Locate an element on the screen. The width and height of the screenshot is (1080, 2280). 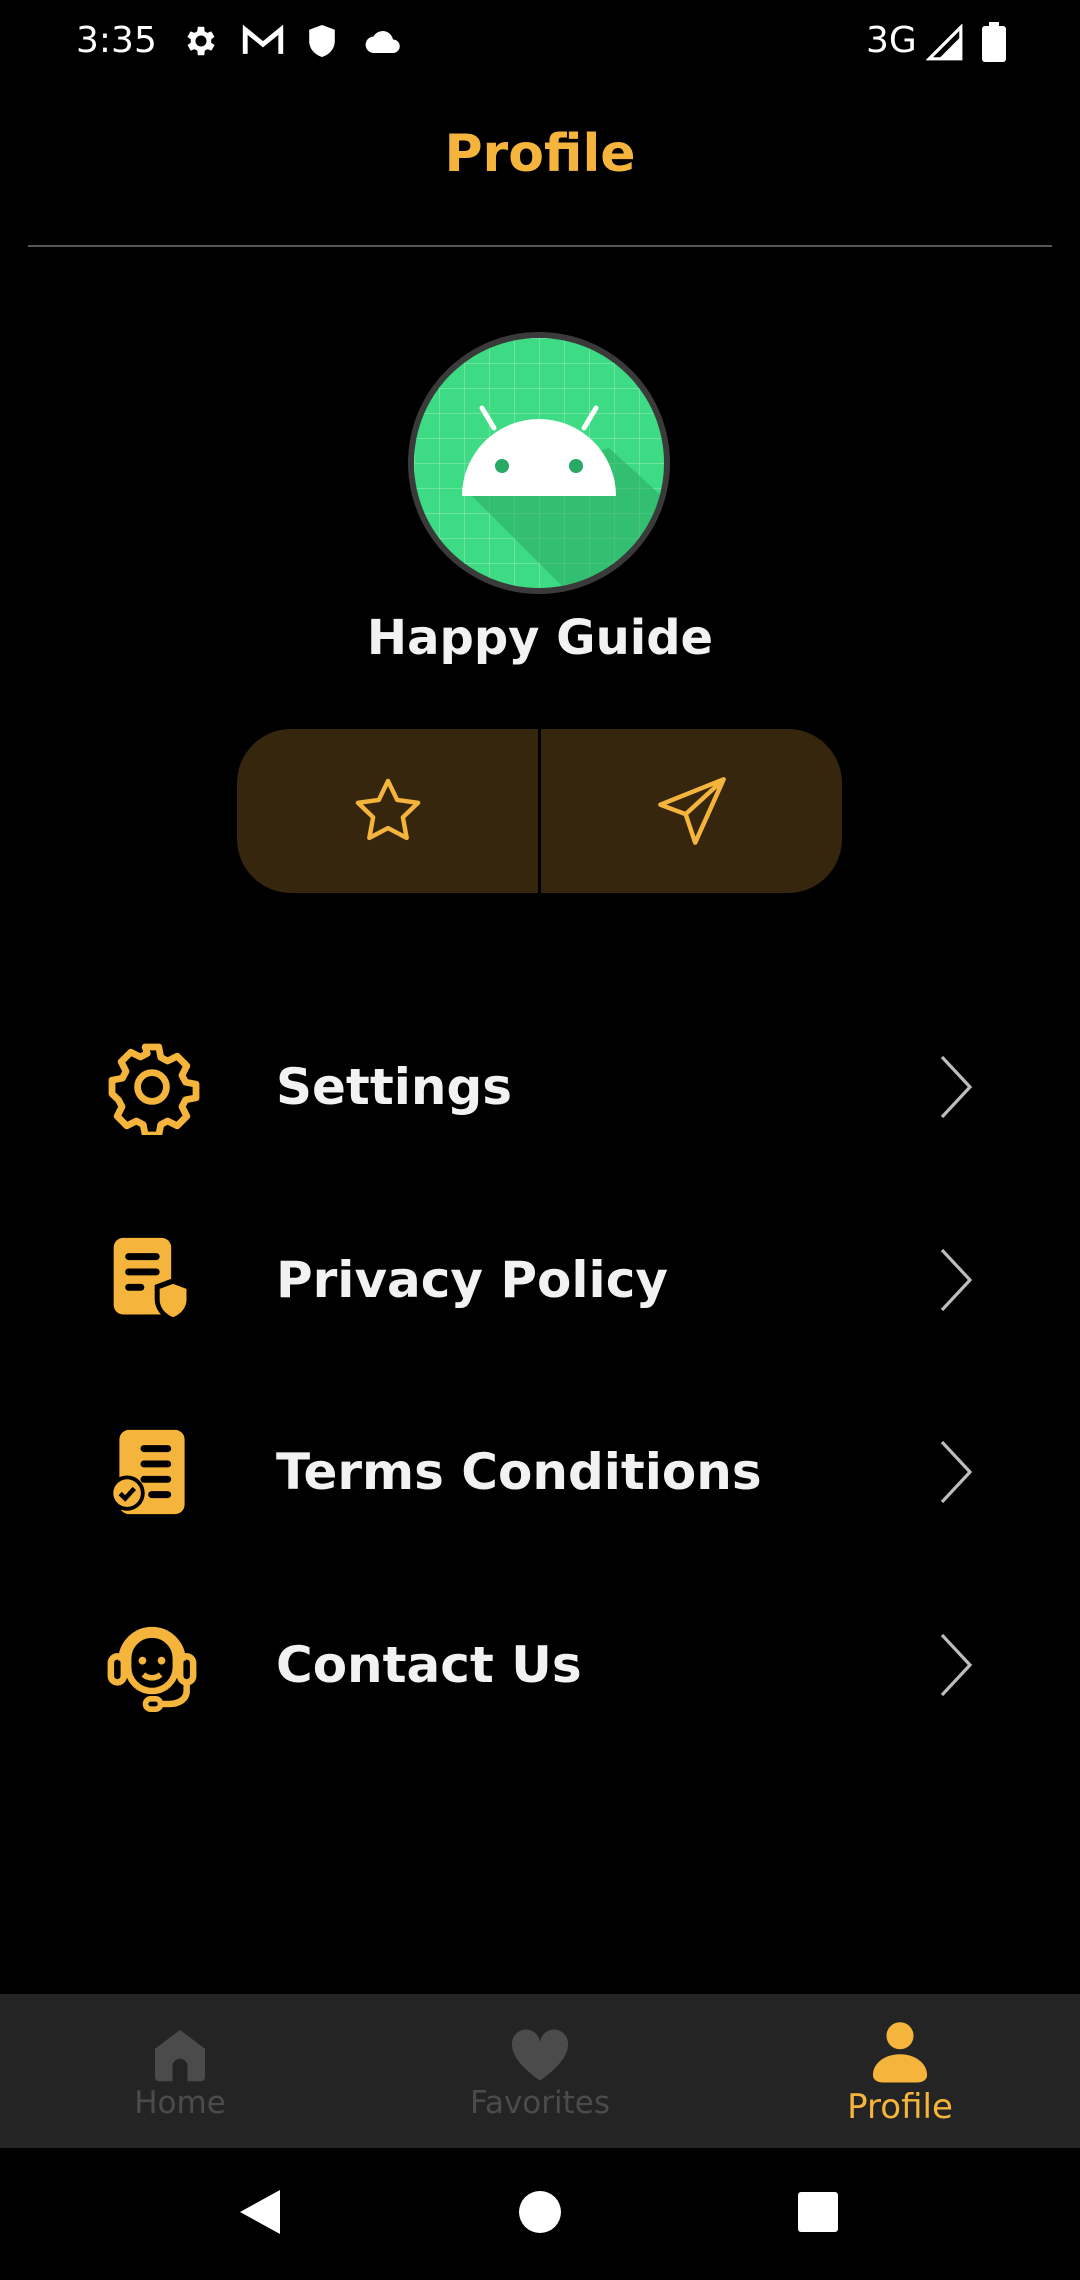
terms-icon is located at coordinates (152, 1472).